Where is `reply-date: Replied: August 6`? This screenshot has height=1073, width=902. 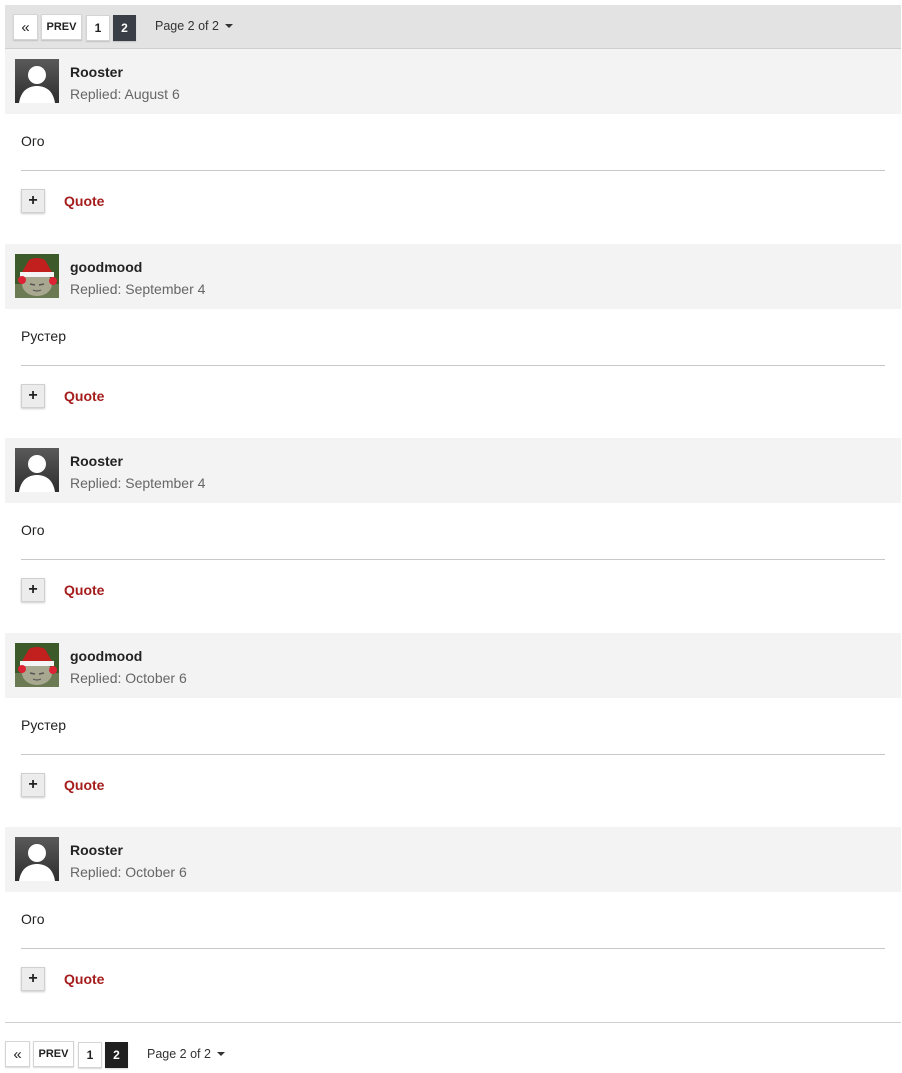
reply-date: Replied: August 6 is located at coordinates (125, 94).